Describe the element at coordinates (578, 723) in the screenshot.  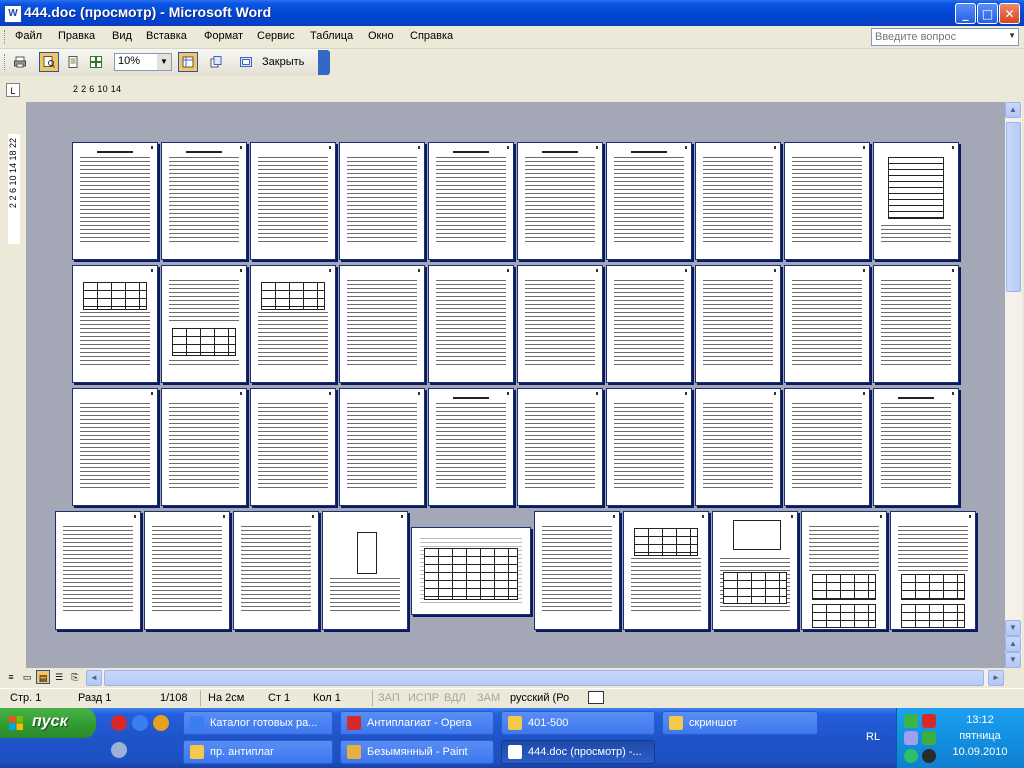
I see `taskbar-button: 401-500` at that location.